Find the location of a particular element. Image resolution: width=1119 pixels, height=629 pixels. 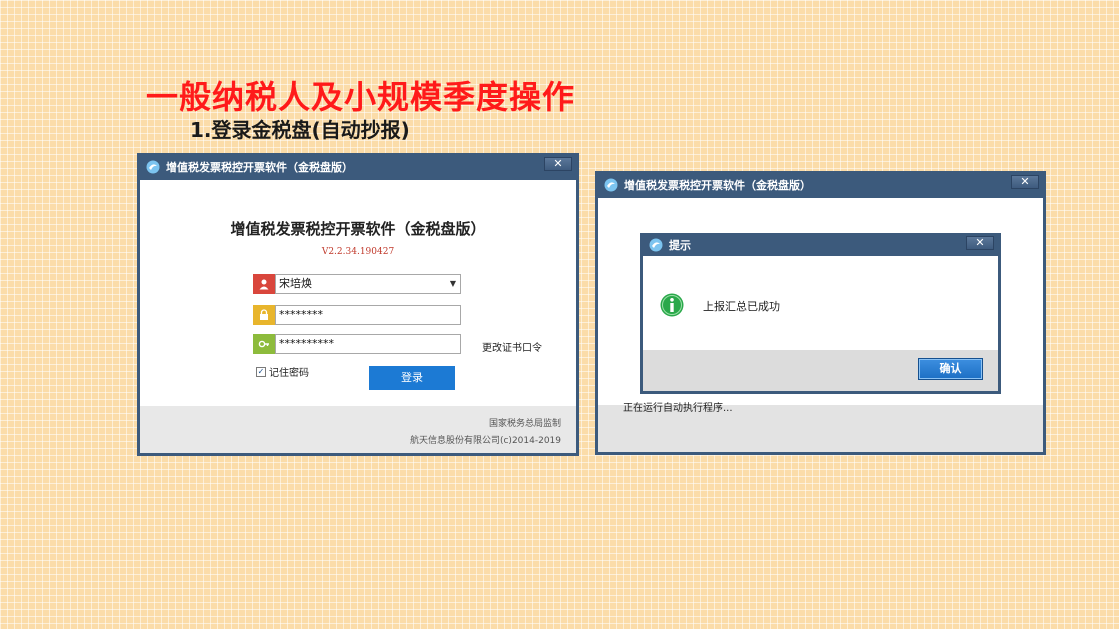

user-select: 宋培焕 ▼ is located at coordinates (368, 284).